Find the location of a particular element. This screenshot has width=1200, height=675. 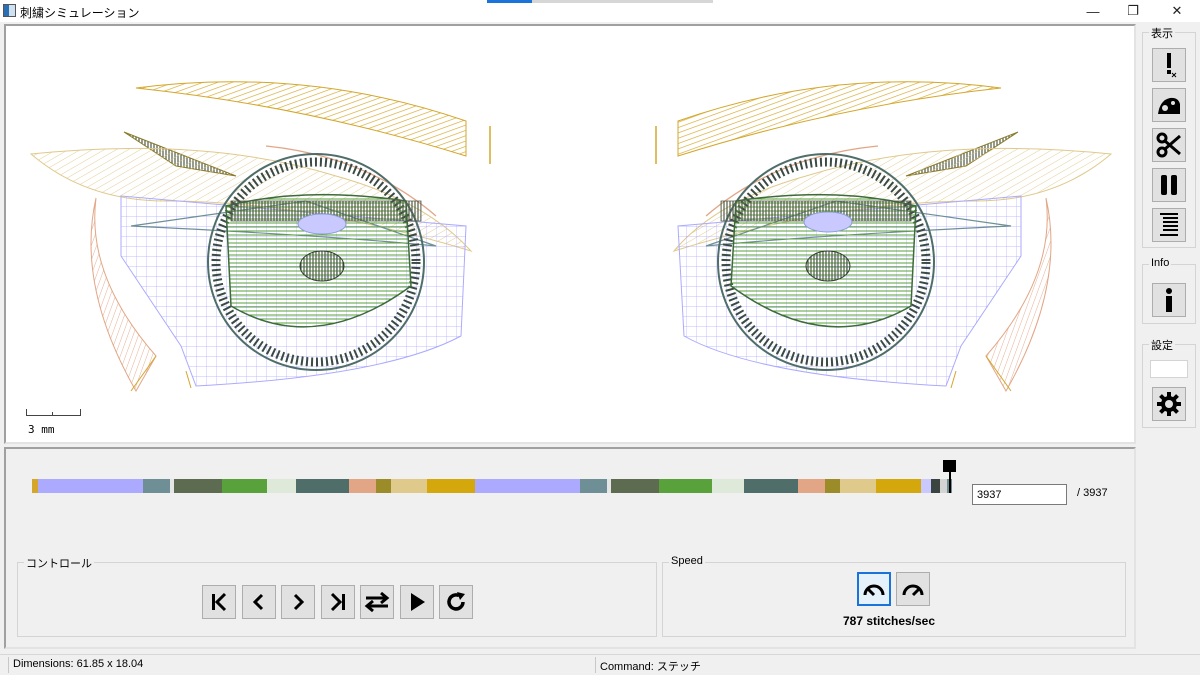

side-panel: 表示 Info 設定 is located at coordinates (1170, 339).